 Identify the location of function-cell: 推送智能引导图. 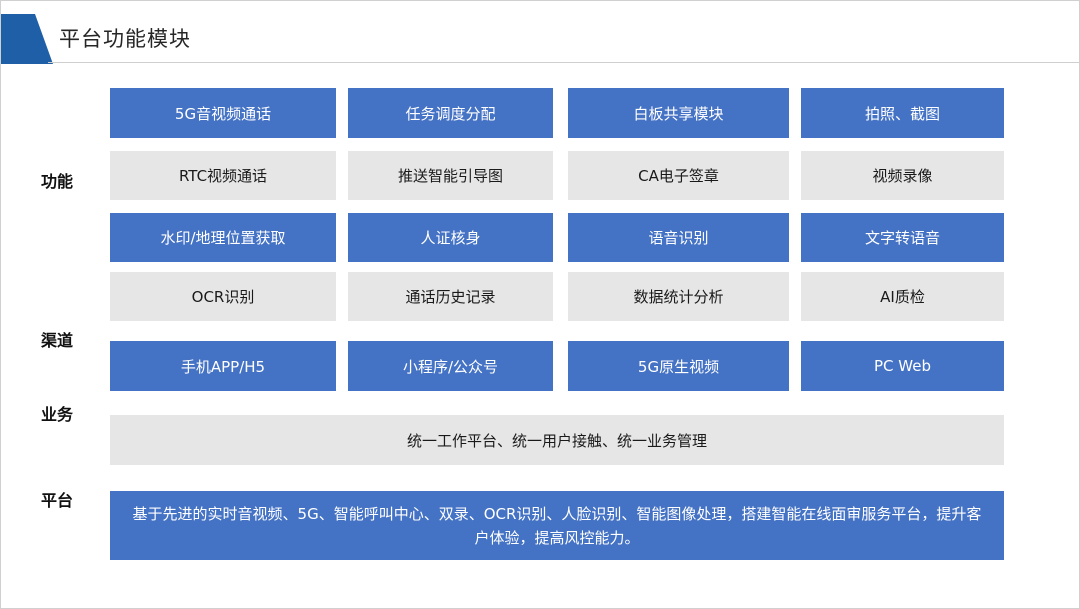
(450, 175).